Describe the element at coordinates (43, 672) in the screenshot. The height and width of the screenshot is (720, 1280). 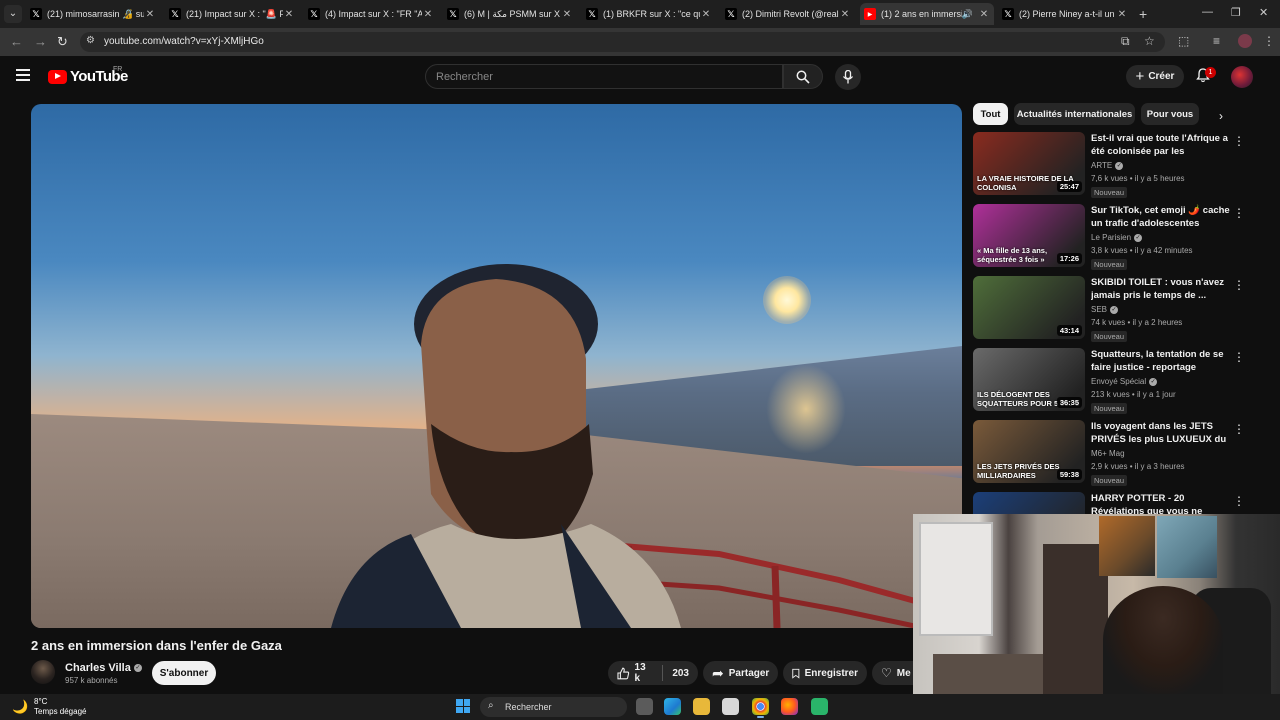
I see `channel-avatar` at that location.